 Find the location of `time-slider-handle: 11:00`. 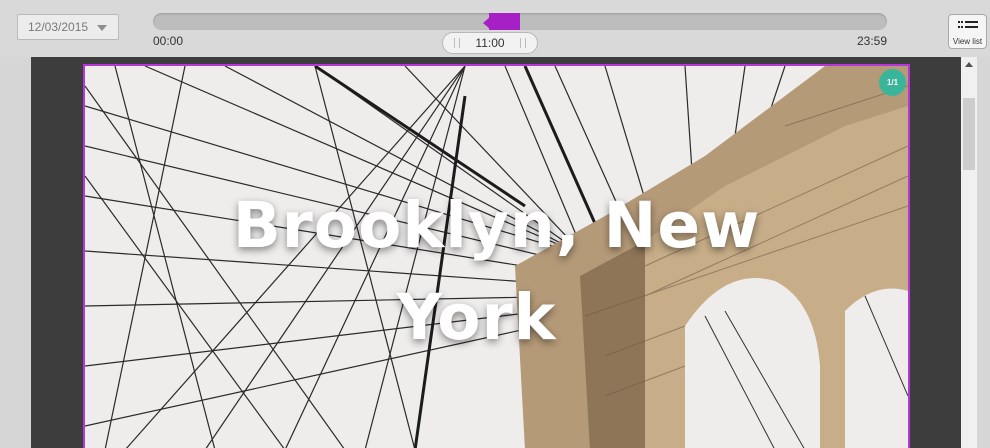

time-slider-handle: 11:00 is located at coordinates (490, 43).